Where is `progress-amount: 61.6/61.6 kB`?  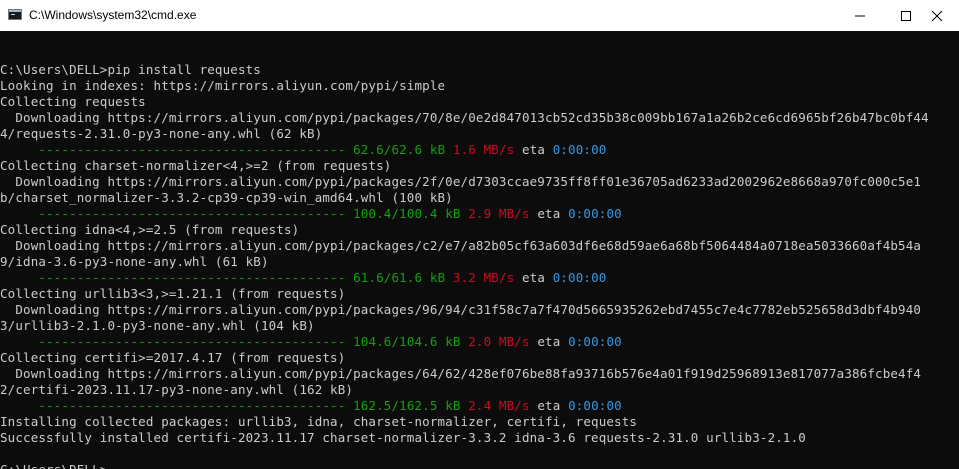
progress-amount: 61.6/61.6 kB is located at coordinates (399, 277).